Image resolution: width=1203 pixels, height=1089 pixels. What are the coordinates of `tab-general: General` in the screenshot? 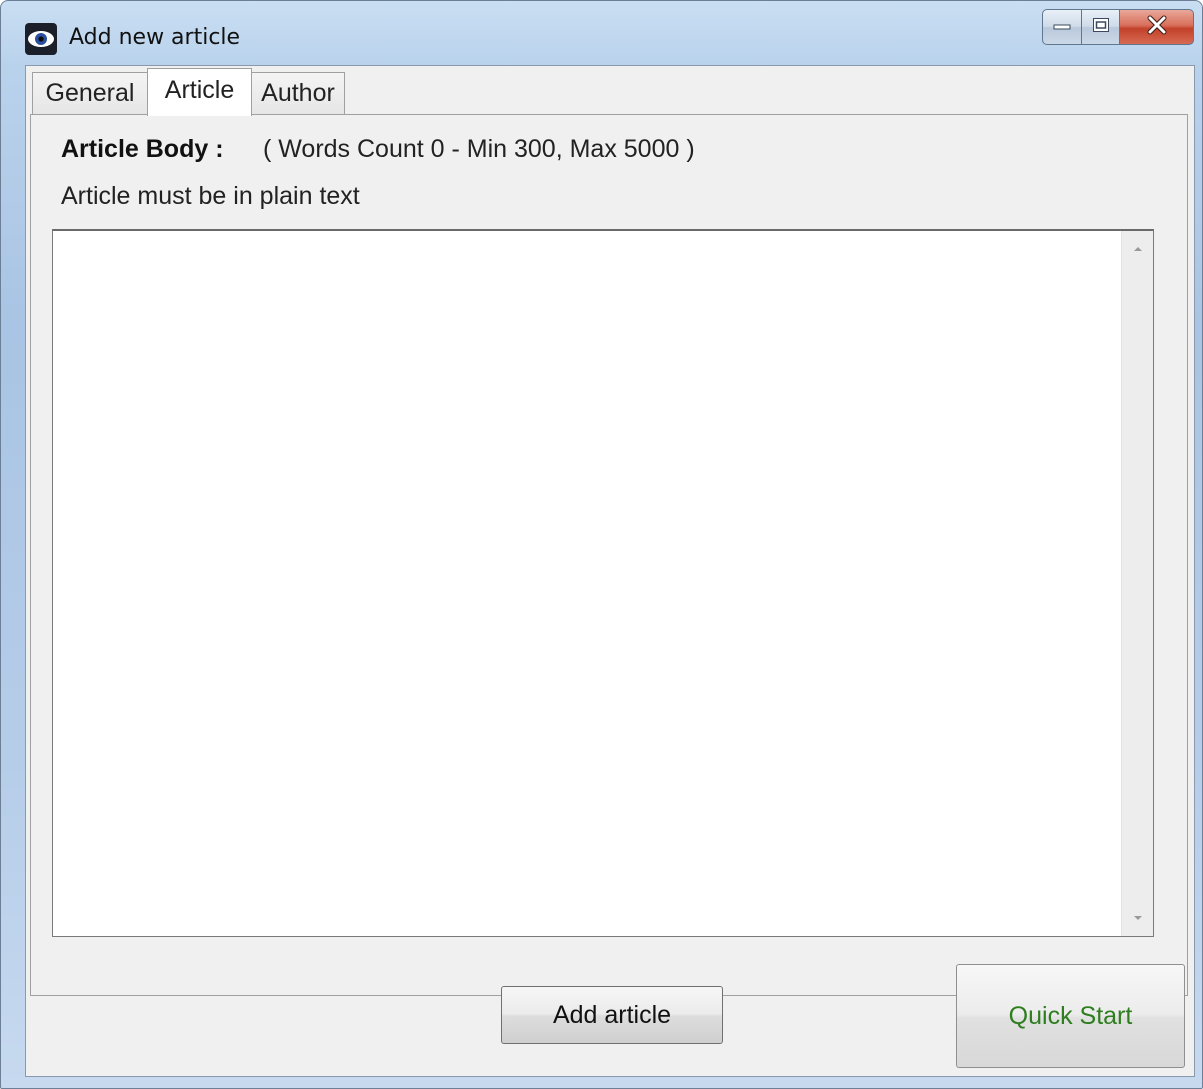 It's located at (90, 93).